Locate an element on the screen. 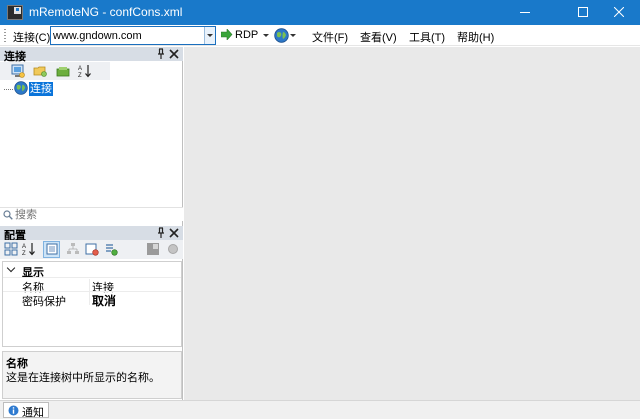  notifications-tab: 通知 is located at coordinates (26, 410).